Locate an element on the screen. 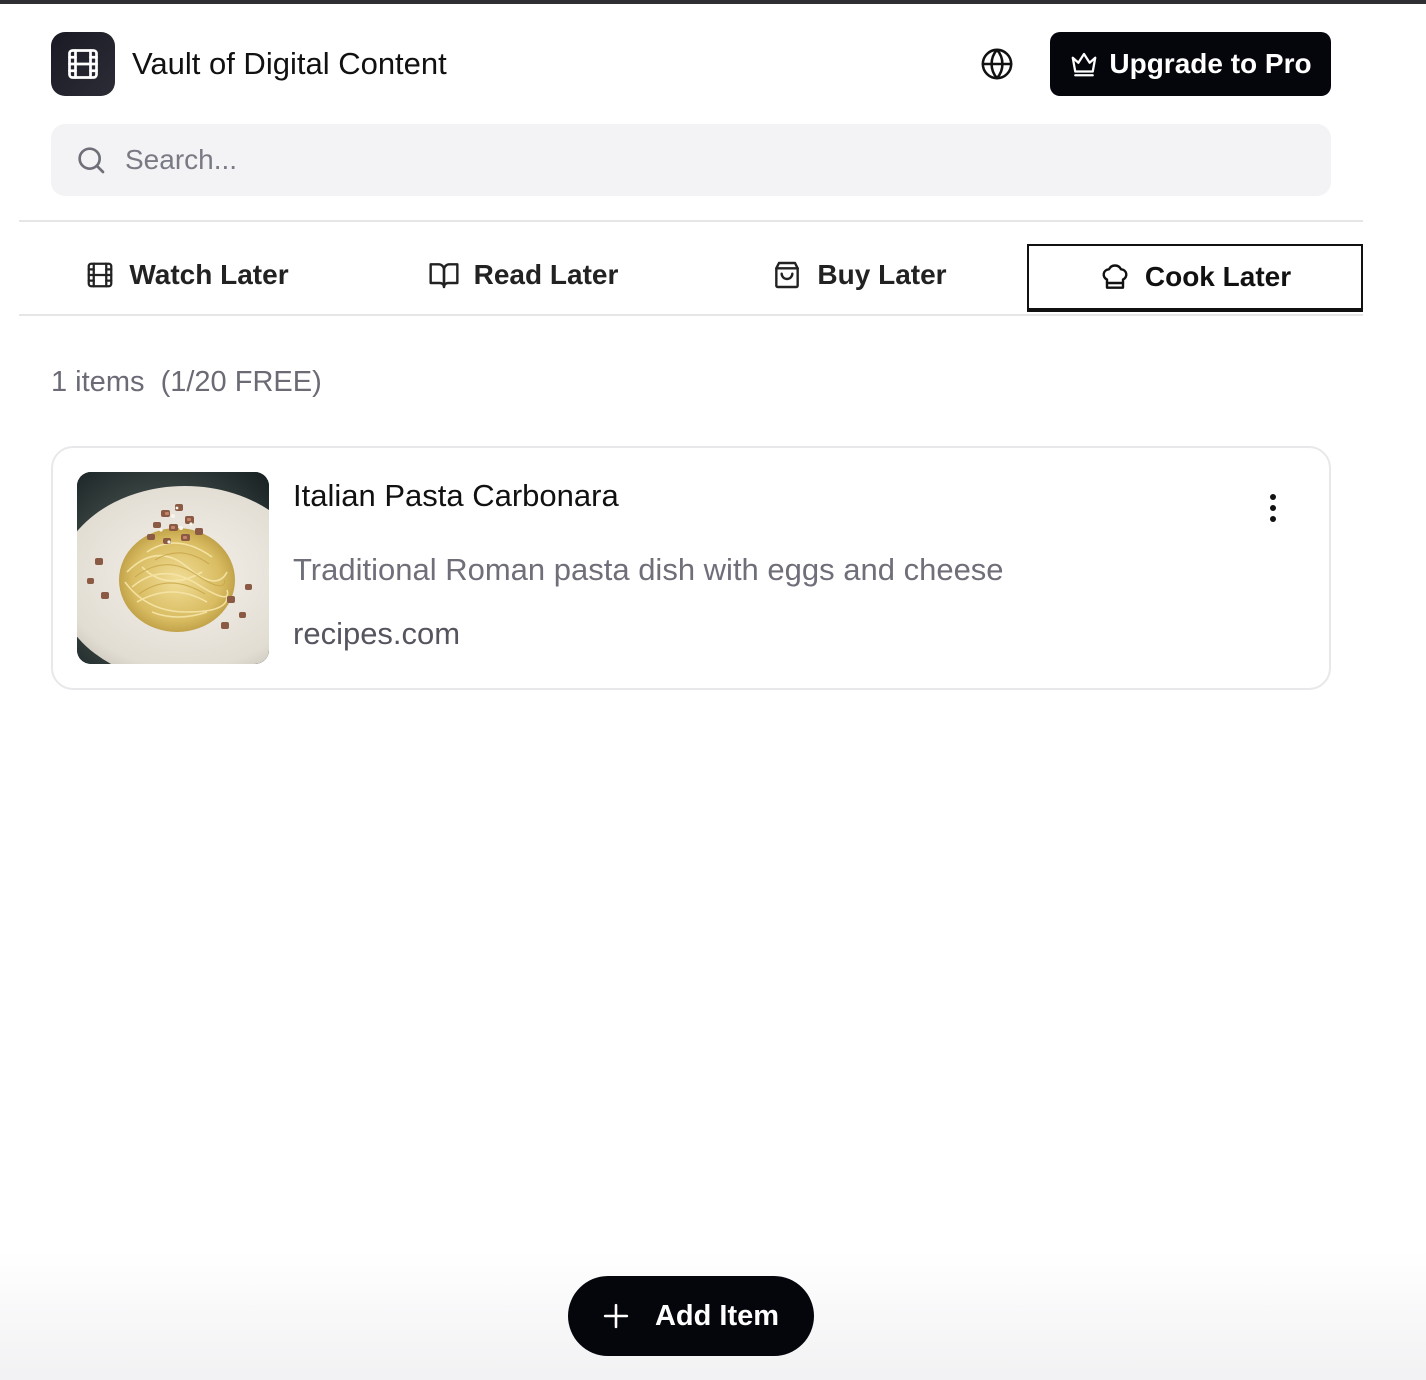 This screenshot has width=1426, height=1380. crown-icon is located at coordinates (1084, 64).